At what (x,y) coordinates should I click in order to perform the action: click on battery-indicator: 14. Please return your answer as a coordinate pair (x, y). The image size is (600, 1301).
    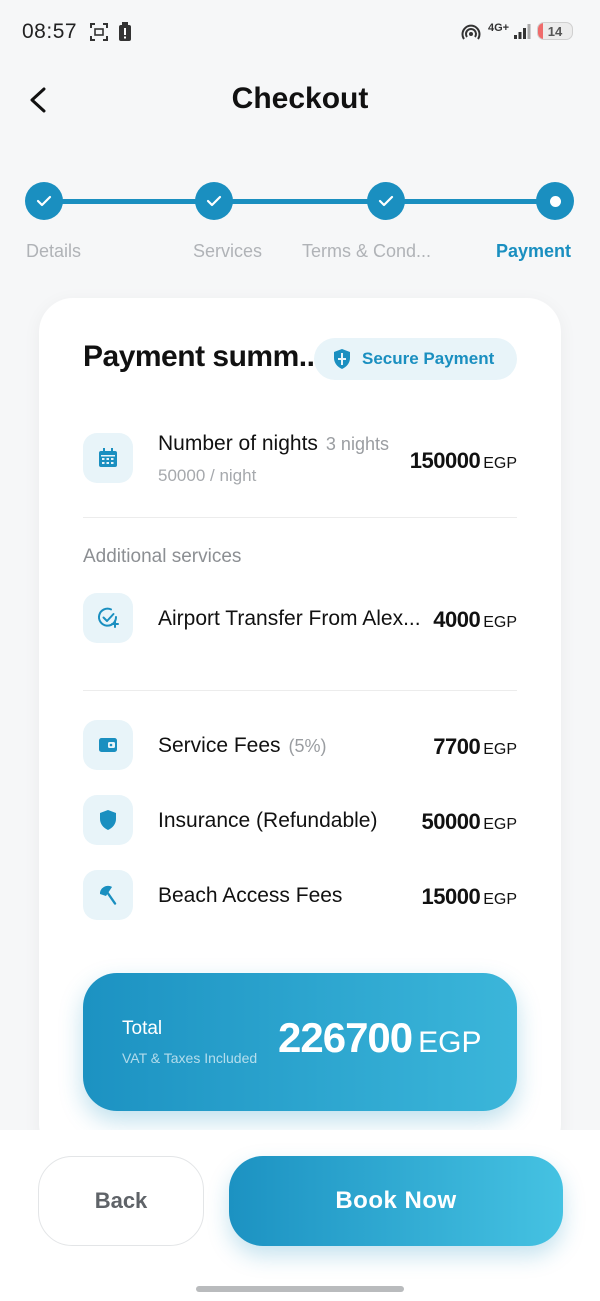
    Looking at the image, I should click on (555, 31).